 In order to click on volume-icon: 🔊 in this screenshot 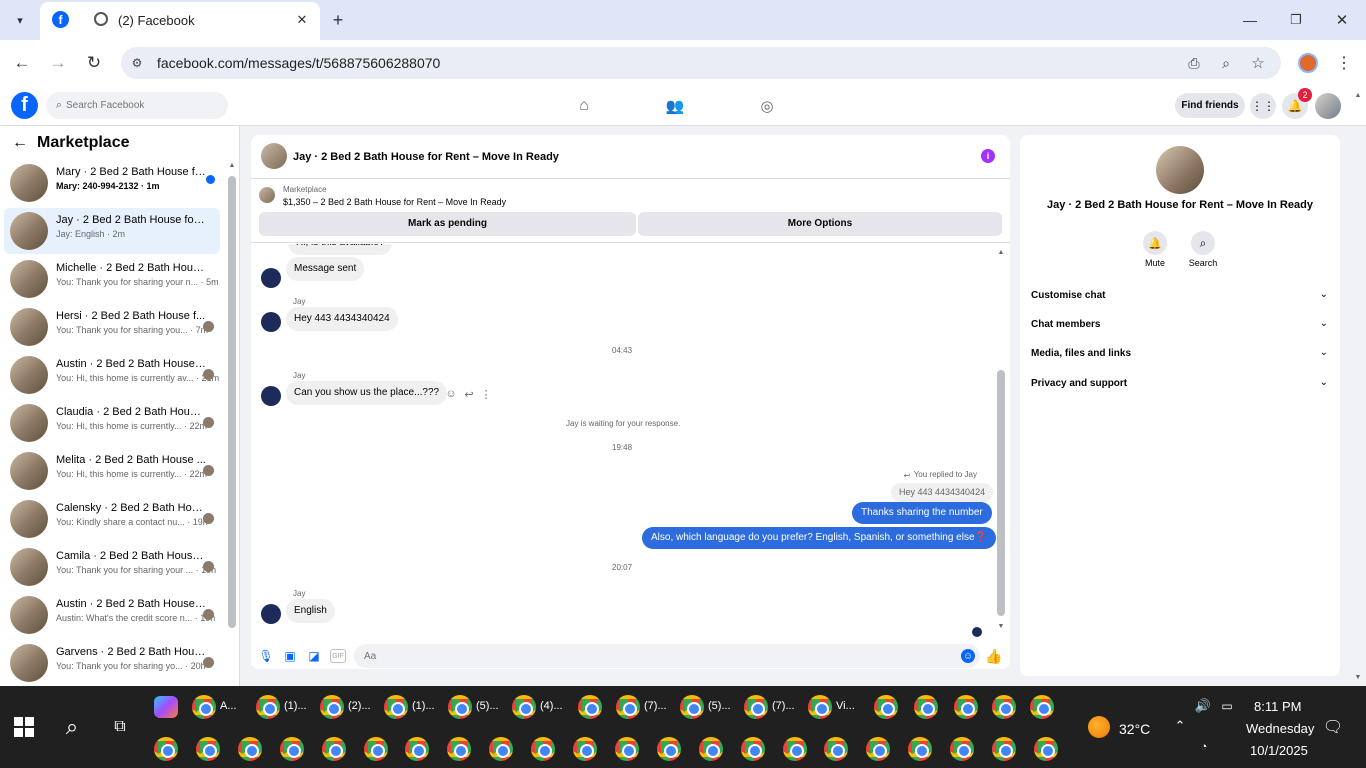, I will do `click(1203, 706)`.